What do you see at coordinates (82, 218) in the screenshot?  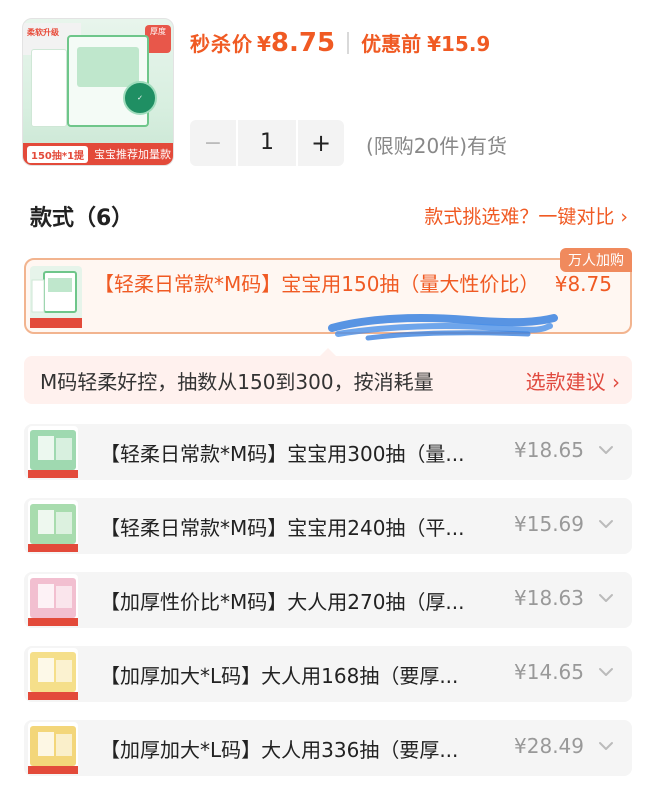 I see `variants-title: 款式（6）` at bounding box center [82, 218].